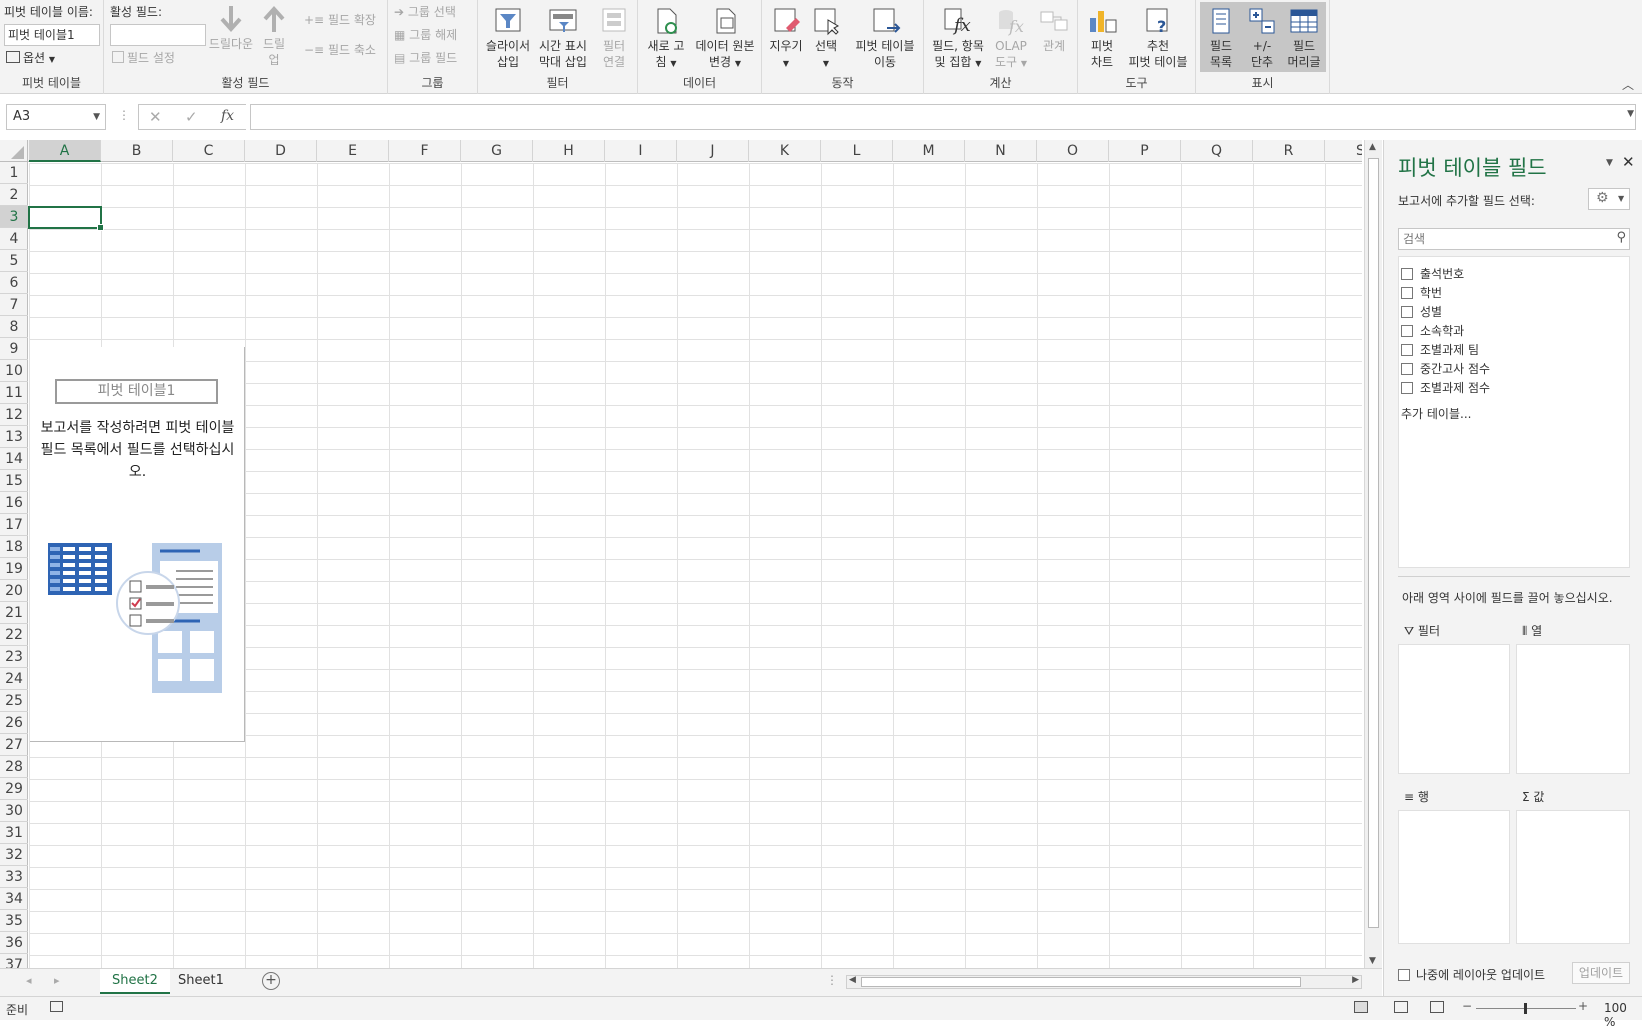  I want to click on row-header: 31, so click(14, 833).